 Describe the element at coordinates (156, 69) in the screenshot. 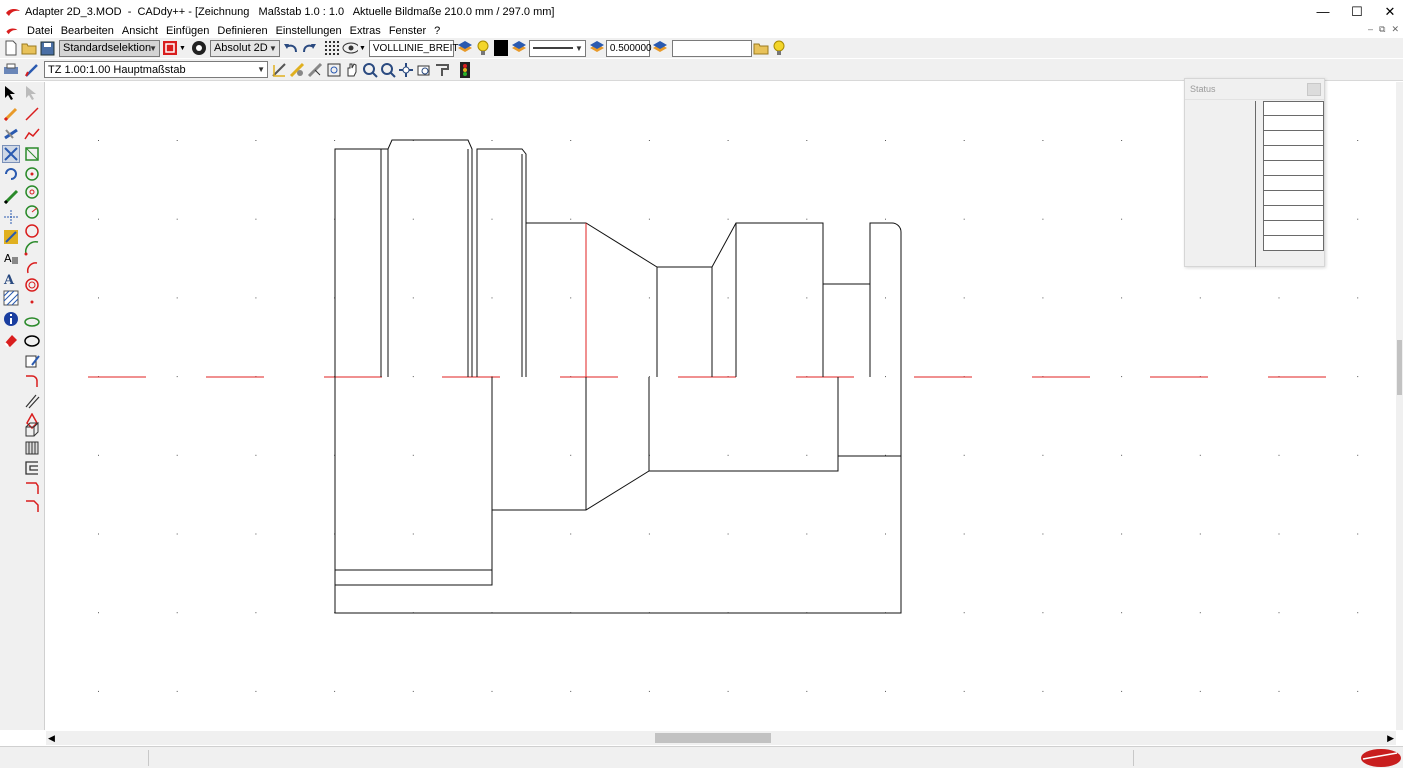

I see `scale-select: TZ 1.00:1.00 Hauptmaßstab ▼` at that location.